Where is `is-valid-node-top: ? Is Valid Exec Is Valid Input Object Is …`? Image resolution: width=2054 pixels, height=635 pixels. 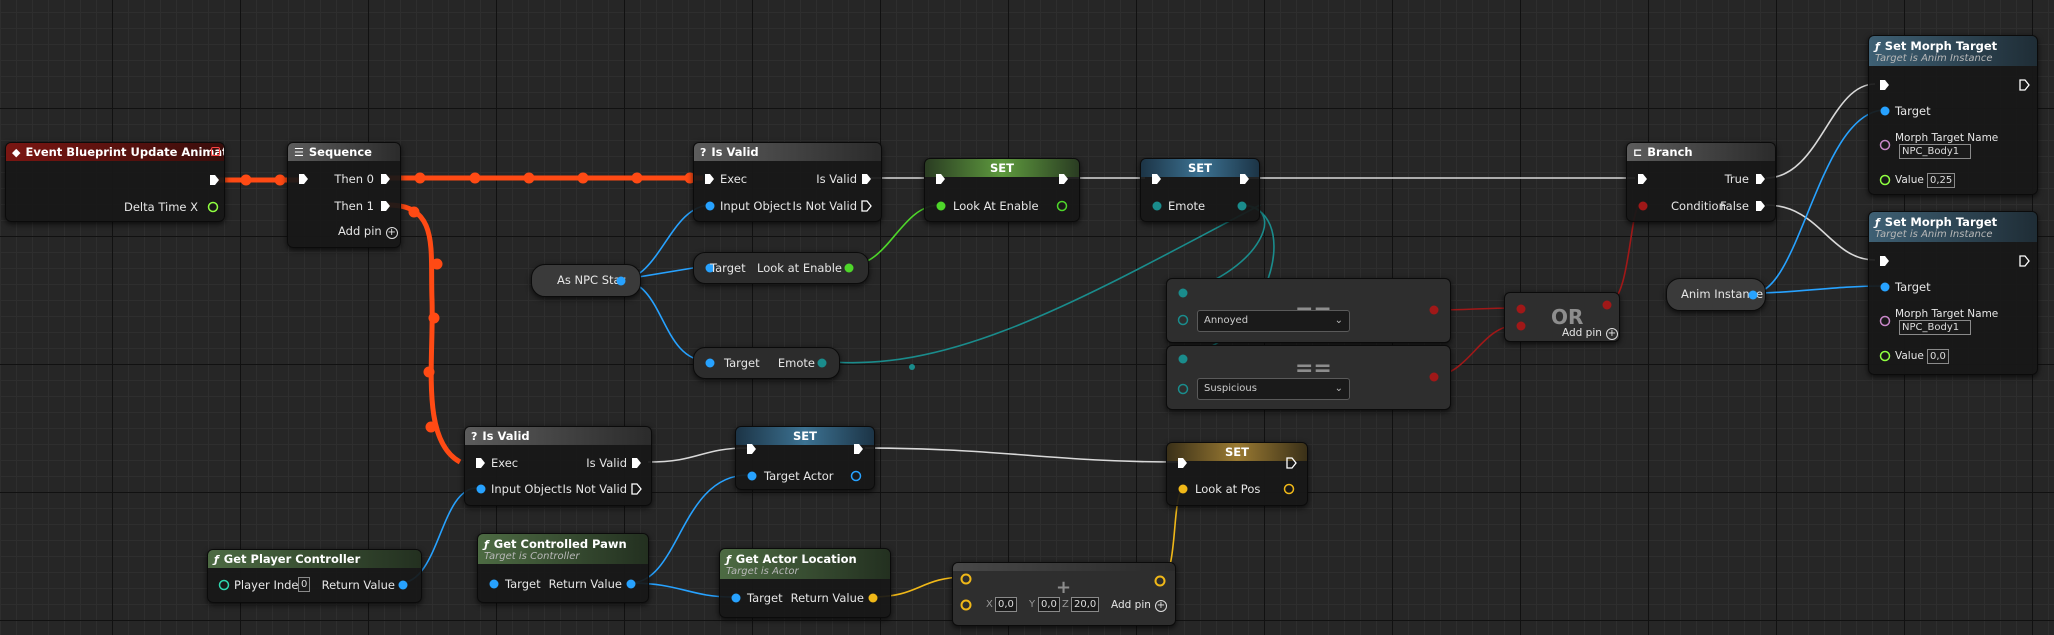 is-valid-node-top: ? Is Valid Exec Is Valid Input Object Is … is located at coordinates (787, 182).